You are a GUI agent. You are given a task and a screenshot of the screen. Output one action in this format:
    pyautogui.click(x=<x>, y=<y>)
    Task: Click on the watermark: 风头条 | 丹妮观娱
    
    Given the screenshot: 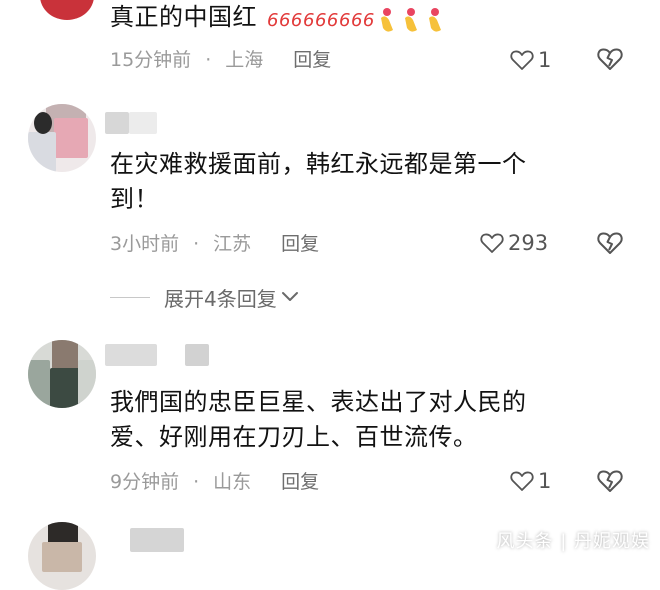 What is the action you would take?
    pyautogui.click(x=573, y=541)
    